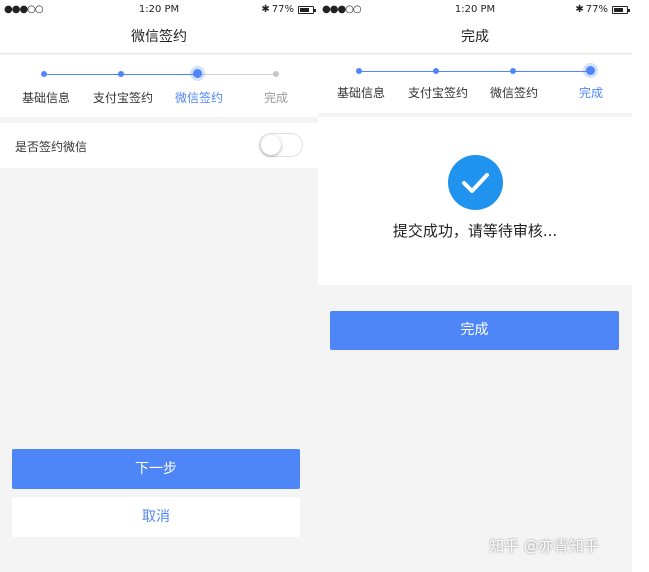  What do you see at coordinates (474, 330) in the screenshot?
I see `done-button: 完成` at bounding box center [474, 330].